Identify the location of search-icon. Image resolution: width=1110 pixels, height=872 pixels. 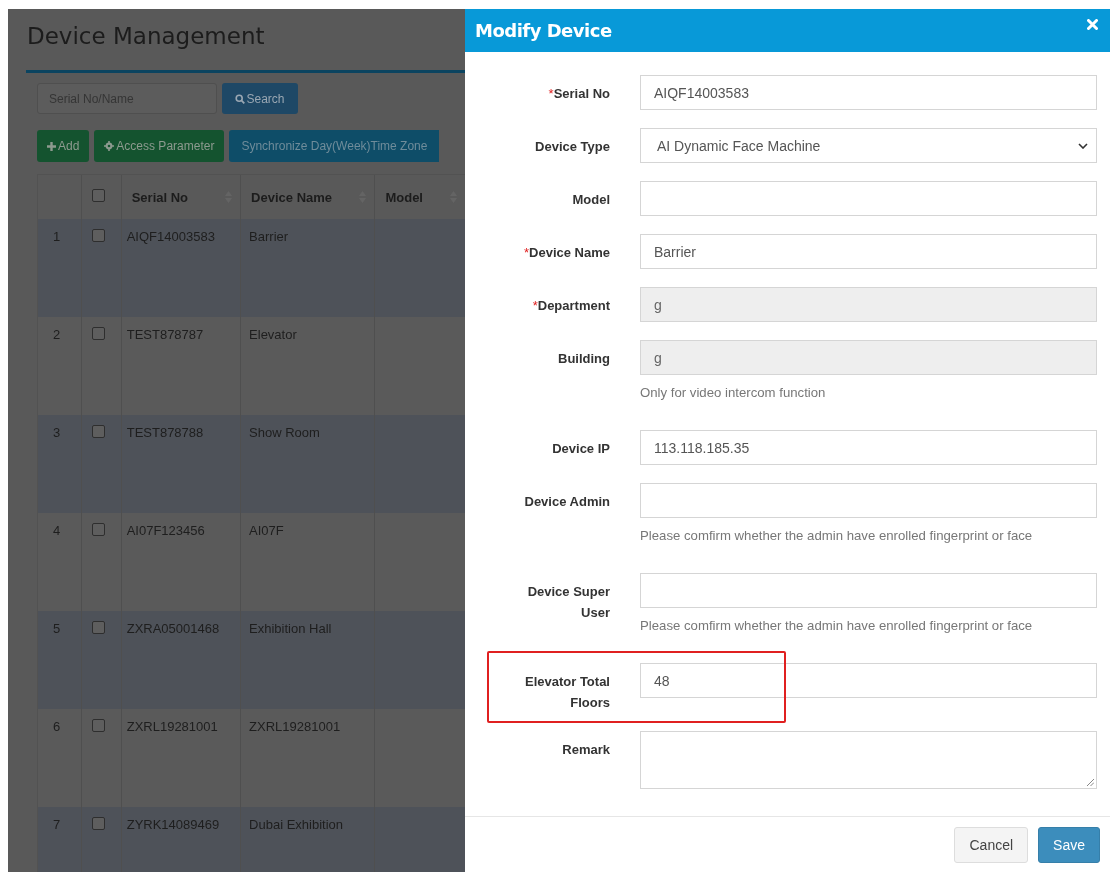
(240, 98).